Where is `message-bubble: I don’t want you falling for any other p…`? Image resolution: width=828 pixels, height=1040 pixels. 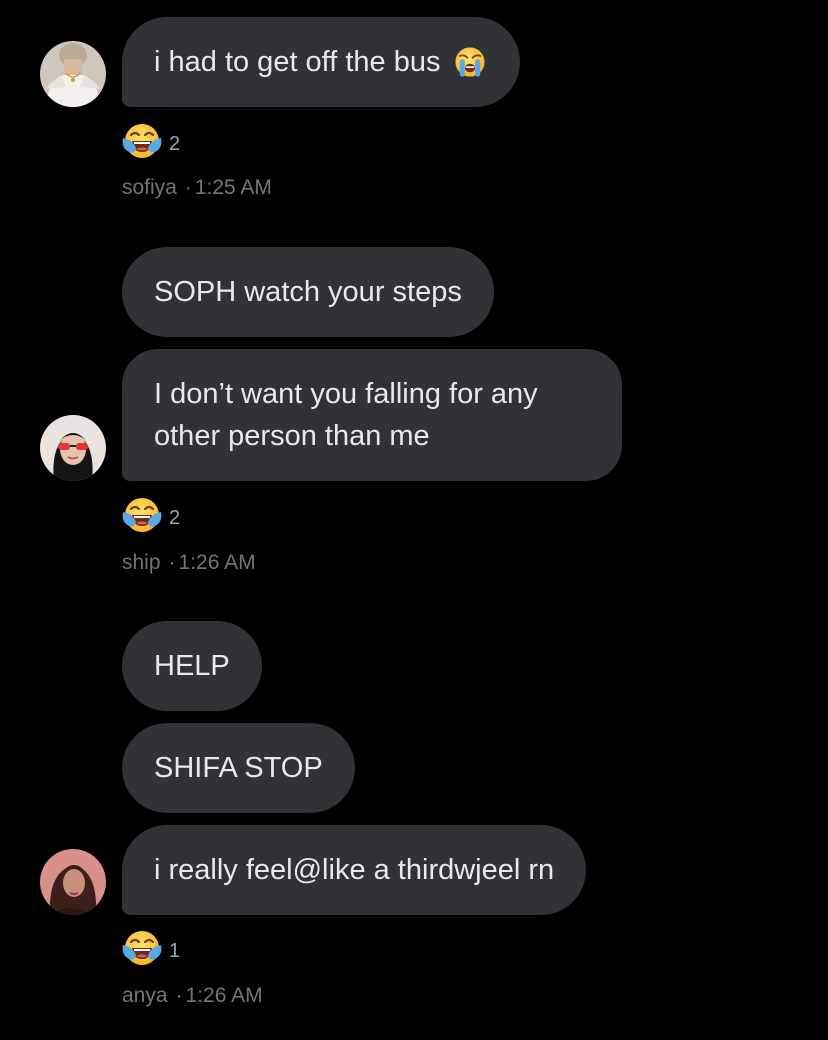
message-bubble: I don’t want you falling for any other p… is located at coordinates (372, 415).